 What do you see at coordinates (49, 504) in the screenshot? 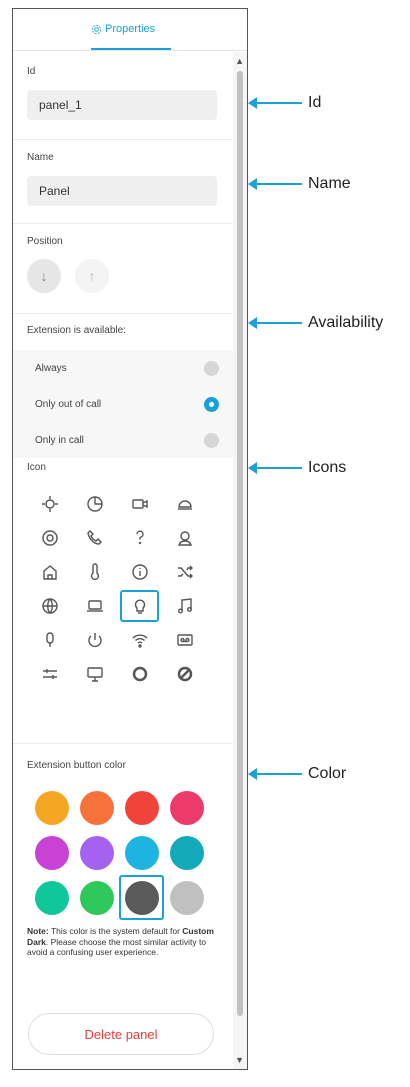
I see `brightness-icon` at bounding box center [49, 504].